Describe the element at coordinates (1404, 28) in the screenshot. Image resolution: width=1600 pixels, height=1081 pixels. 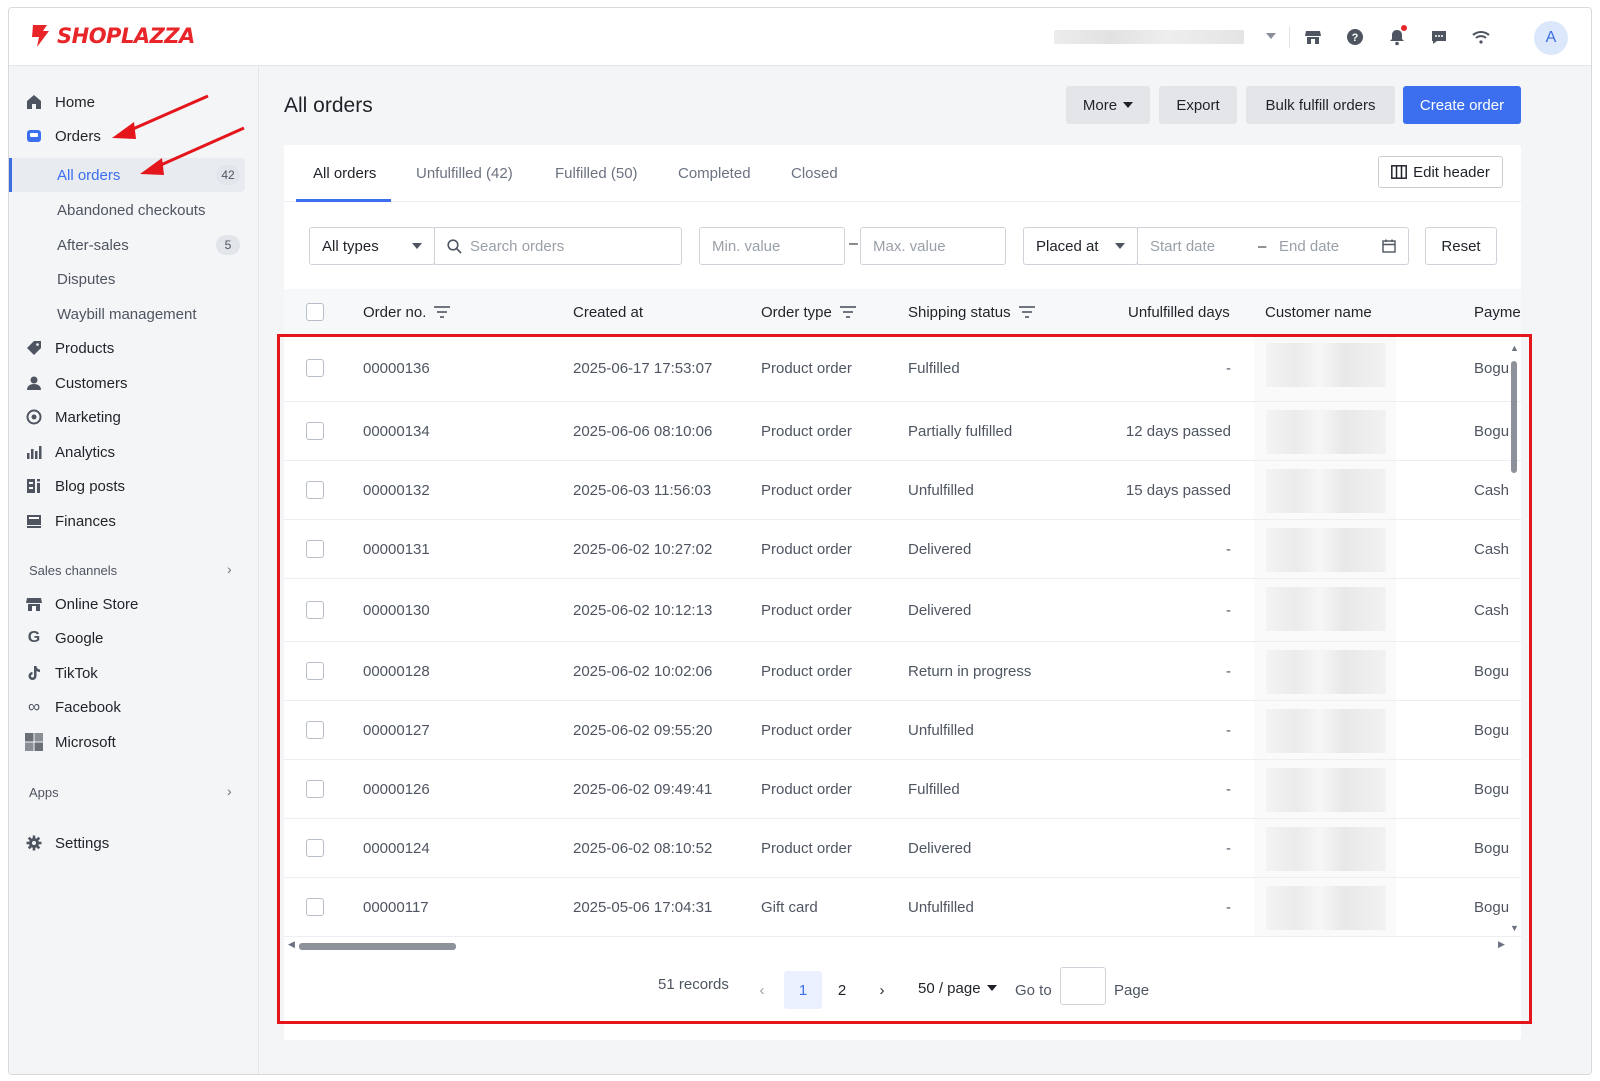
I see `notification-dot` at that location.